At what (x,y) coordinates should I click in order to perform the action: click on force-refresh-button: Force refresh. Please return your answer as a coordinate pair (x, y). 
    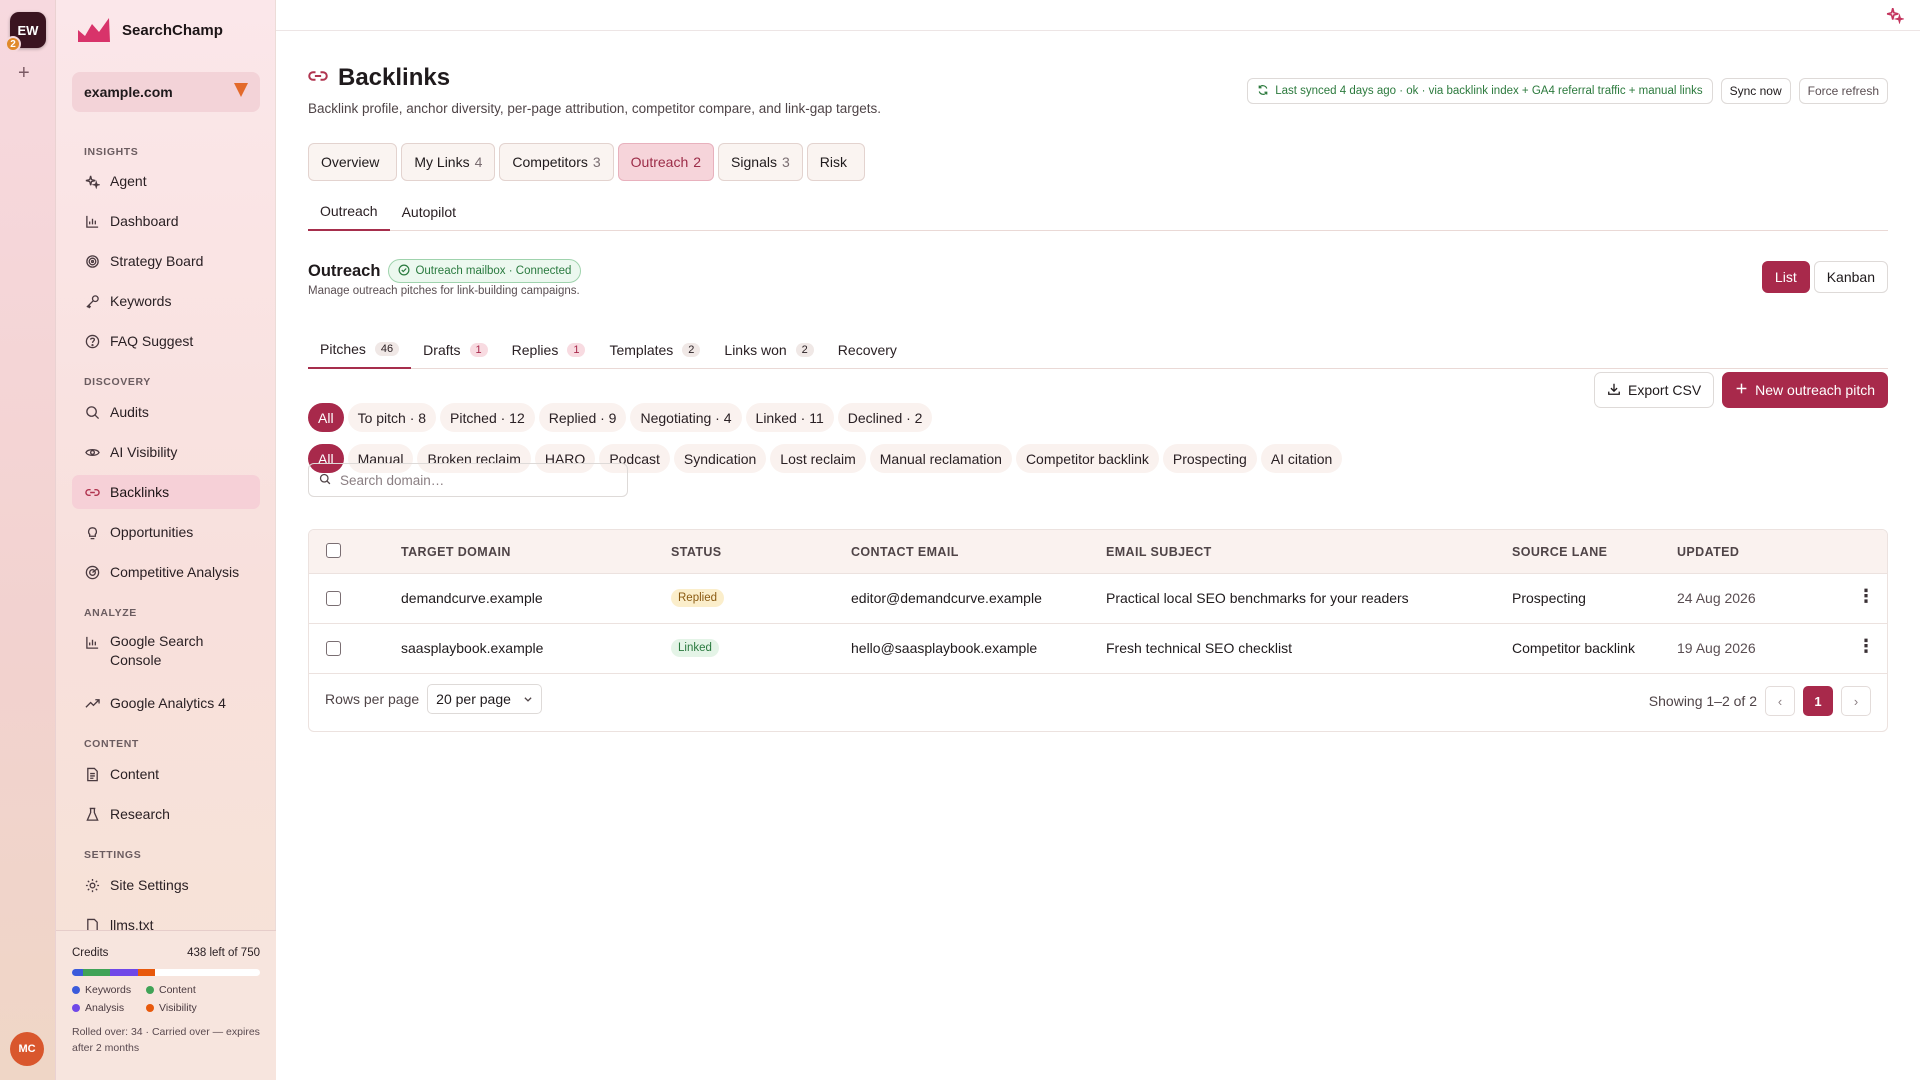
    Looking at the image, I should click on (1843, 91).